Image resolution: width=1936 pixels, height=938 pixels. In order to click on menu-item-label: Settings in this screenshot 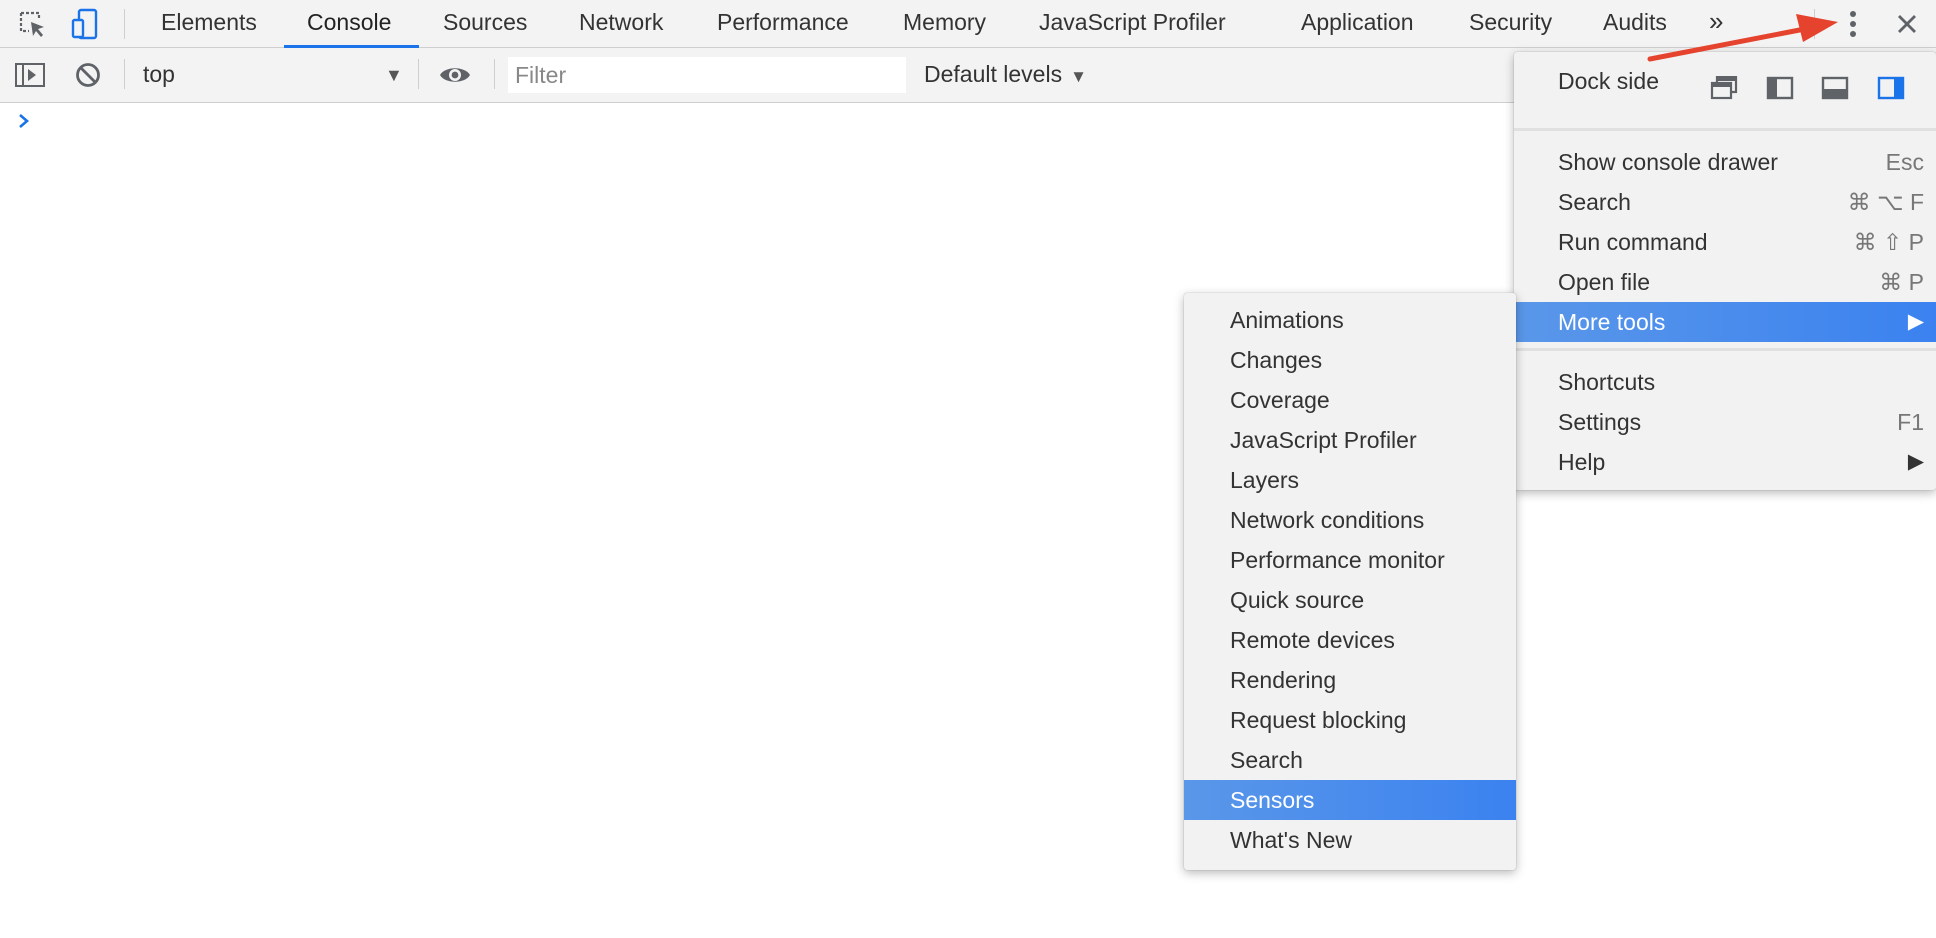, I will do `click(1600, 422)`.